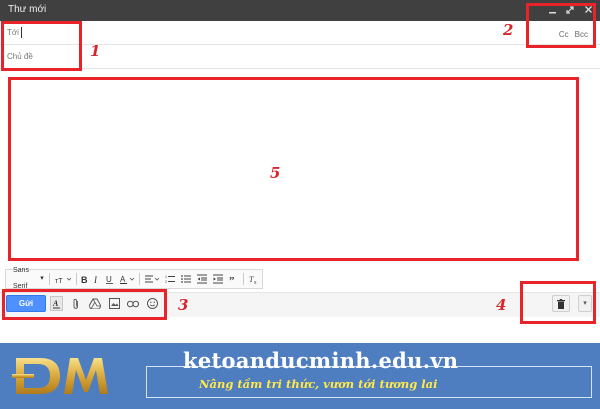 The width and height of the screenshot is (600, 409). What do you see at coordinates (186, 279) in the screenshot?
I see `bulleted-list-icon` at bounding box center [186, 279].